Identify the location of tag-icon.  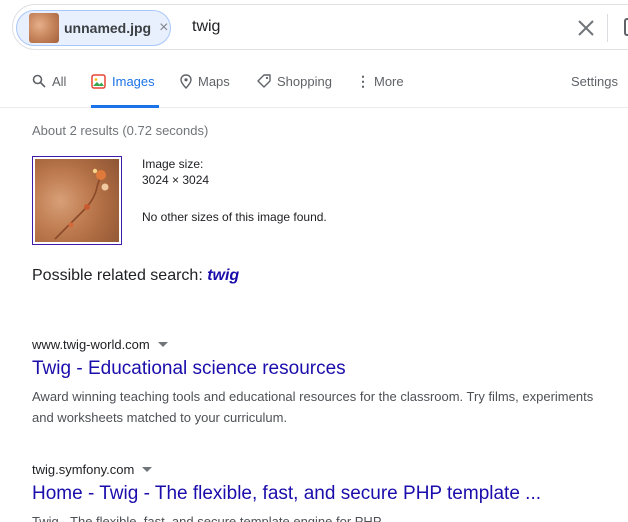
(264, 81).